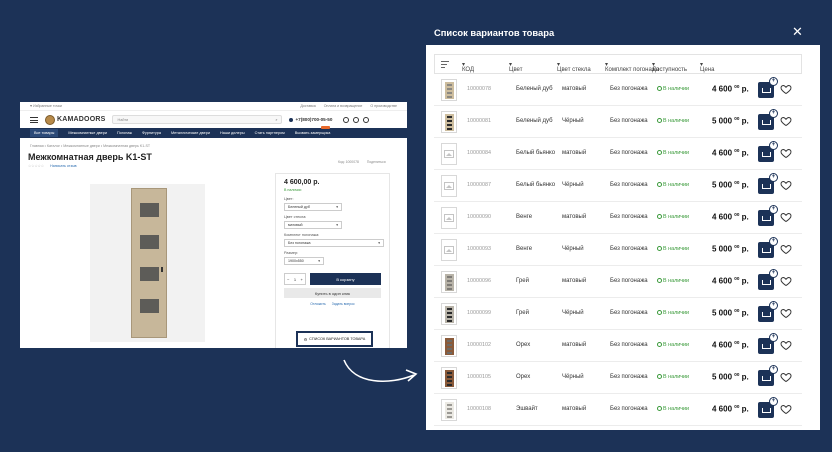 The width and height of the screenshot is (832, 452). I want to click on menu-icon, so click(34, 119).